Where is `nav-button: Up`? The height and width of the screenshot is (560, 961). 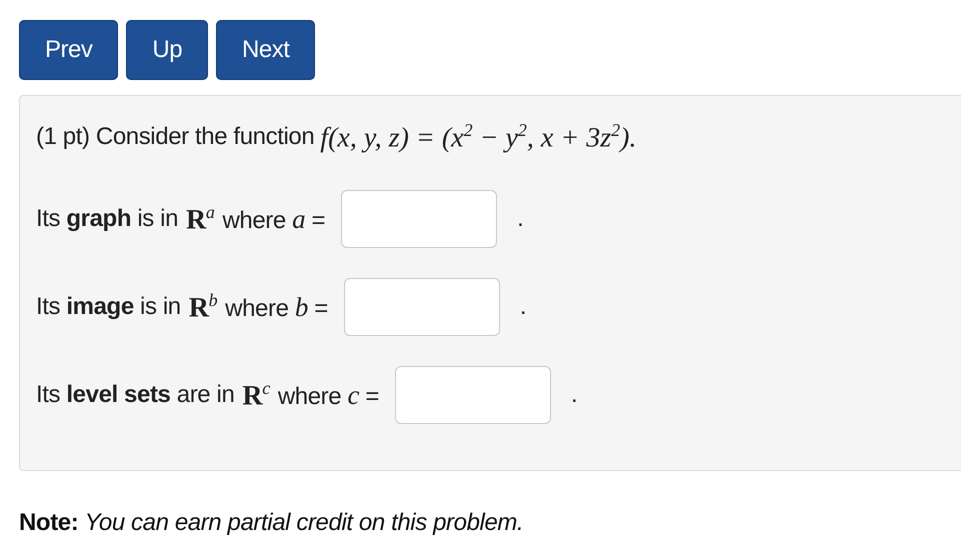 nav-button: Up is located at coordinates (167, 50).